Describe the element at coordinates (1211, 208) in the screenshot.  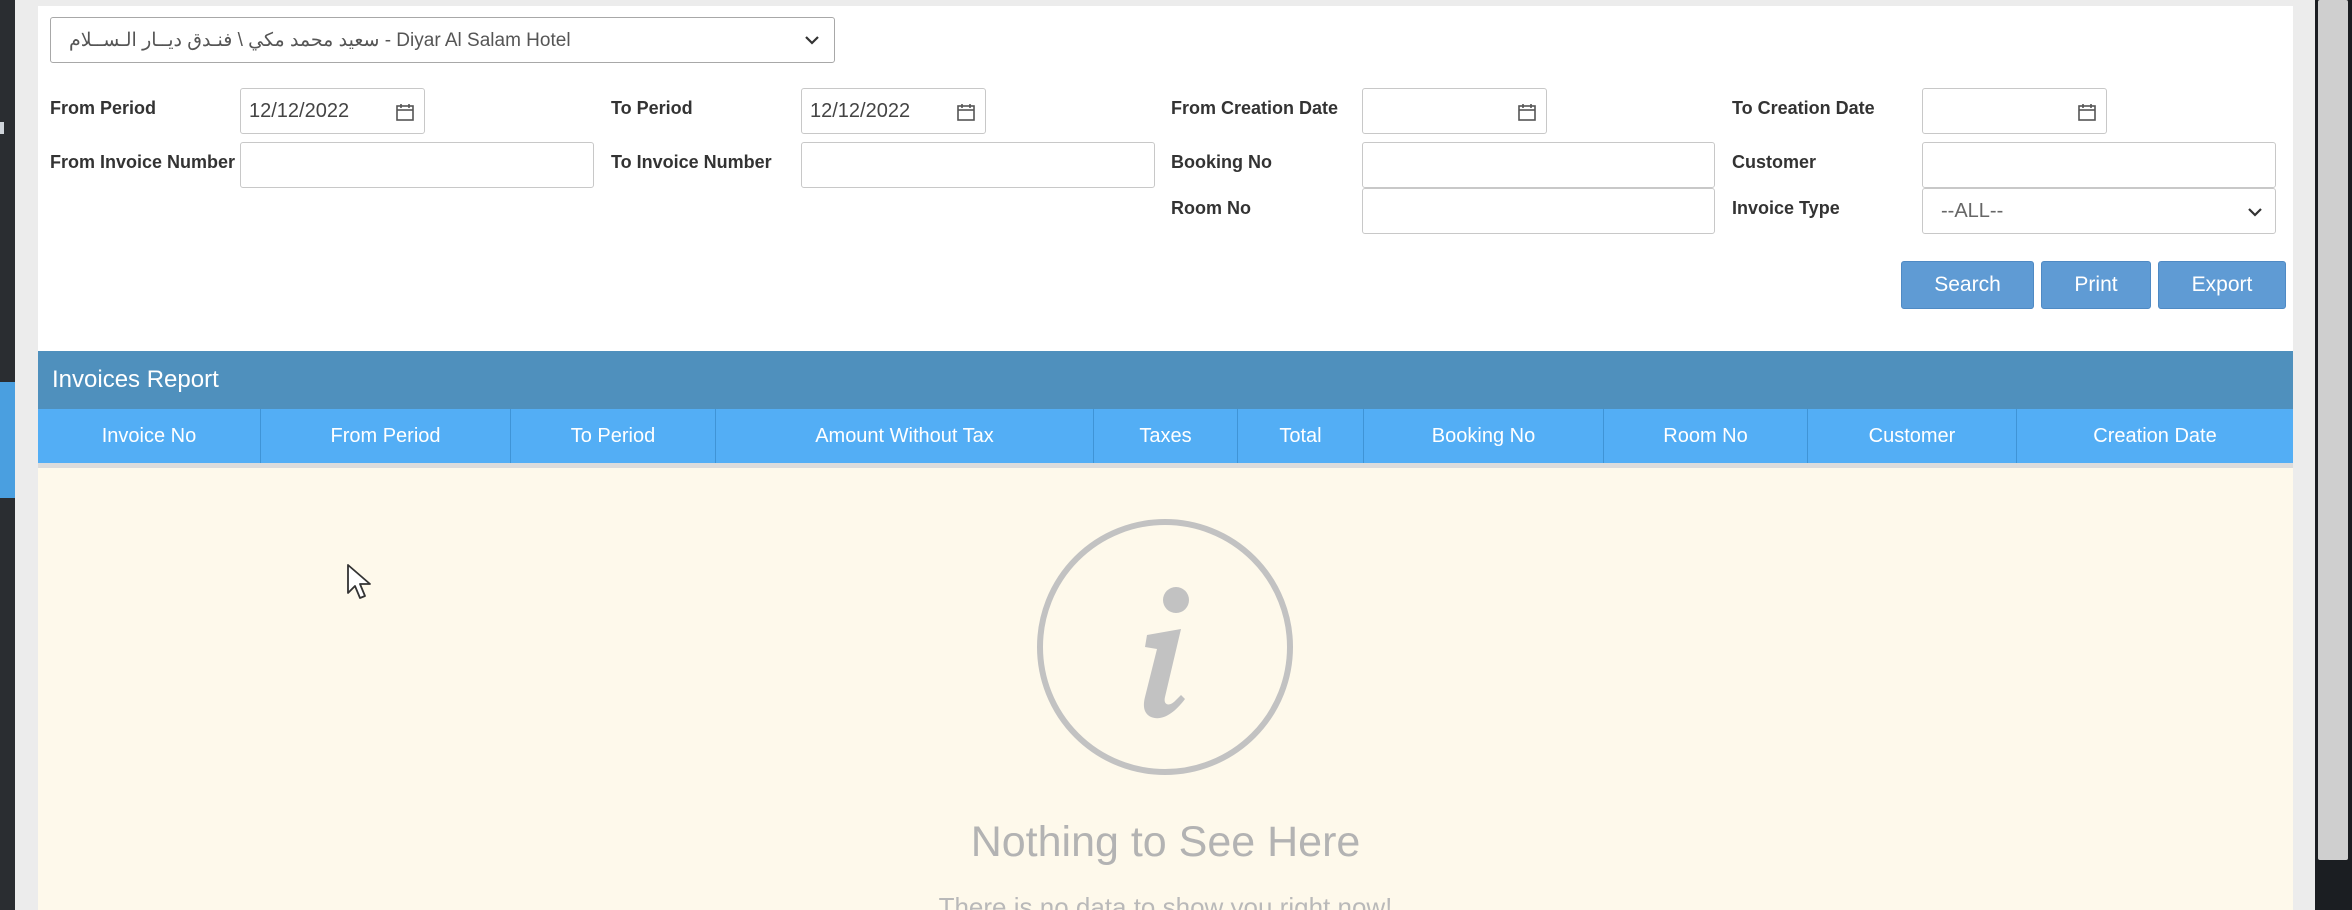
I see `room-no-label: Room No` at that location.